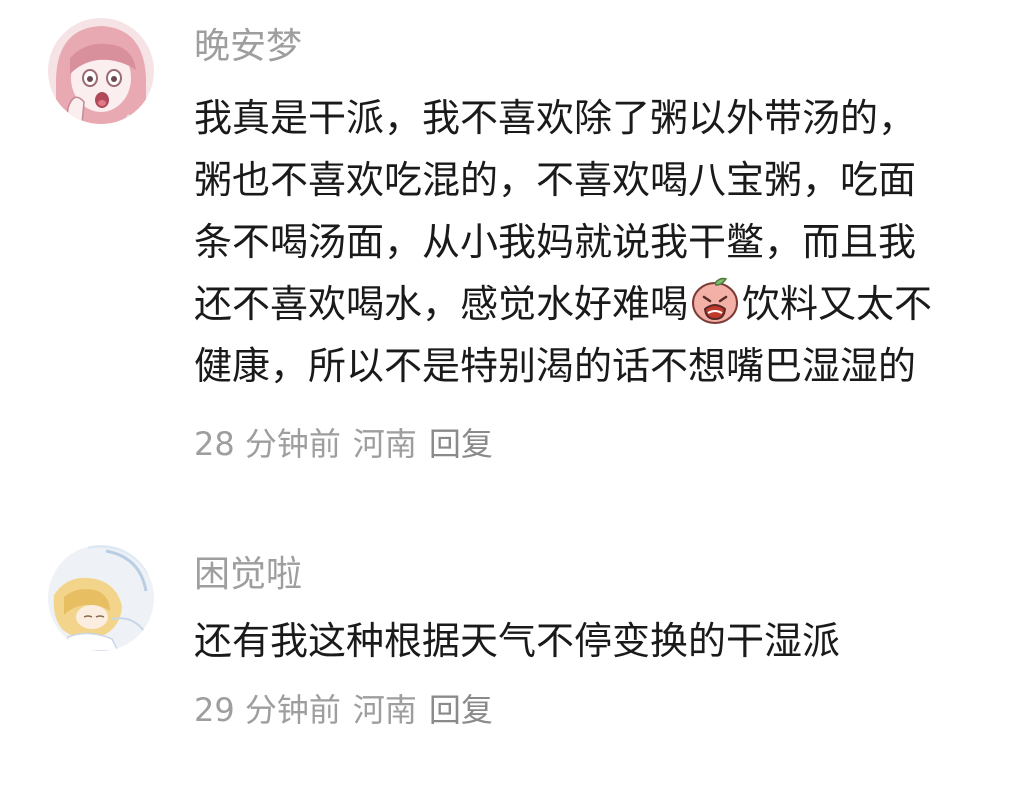 Image resolution: width=1025 pixels, height=786 pixels. What do you see at coordinates (715, 300) in the screenshot?
I see `crying-peach-emoji-icon` at bounding box center [715, 300].